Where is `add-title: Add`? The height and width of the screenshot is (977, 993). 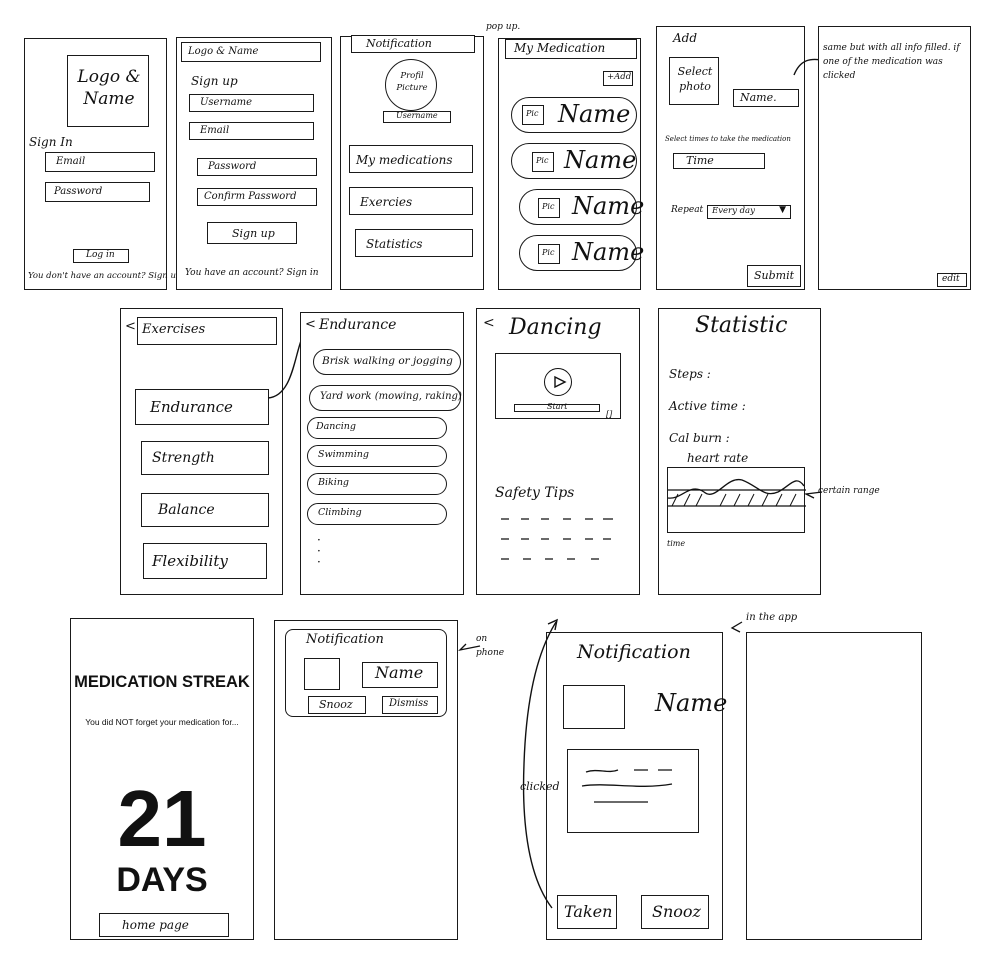
add-title: Add is located at coordinates (685, 38).